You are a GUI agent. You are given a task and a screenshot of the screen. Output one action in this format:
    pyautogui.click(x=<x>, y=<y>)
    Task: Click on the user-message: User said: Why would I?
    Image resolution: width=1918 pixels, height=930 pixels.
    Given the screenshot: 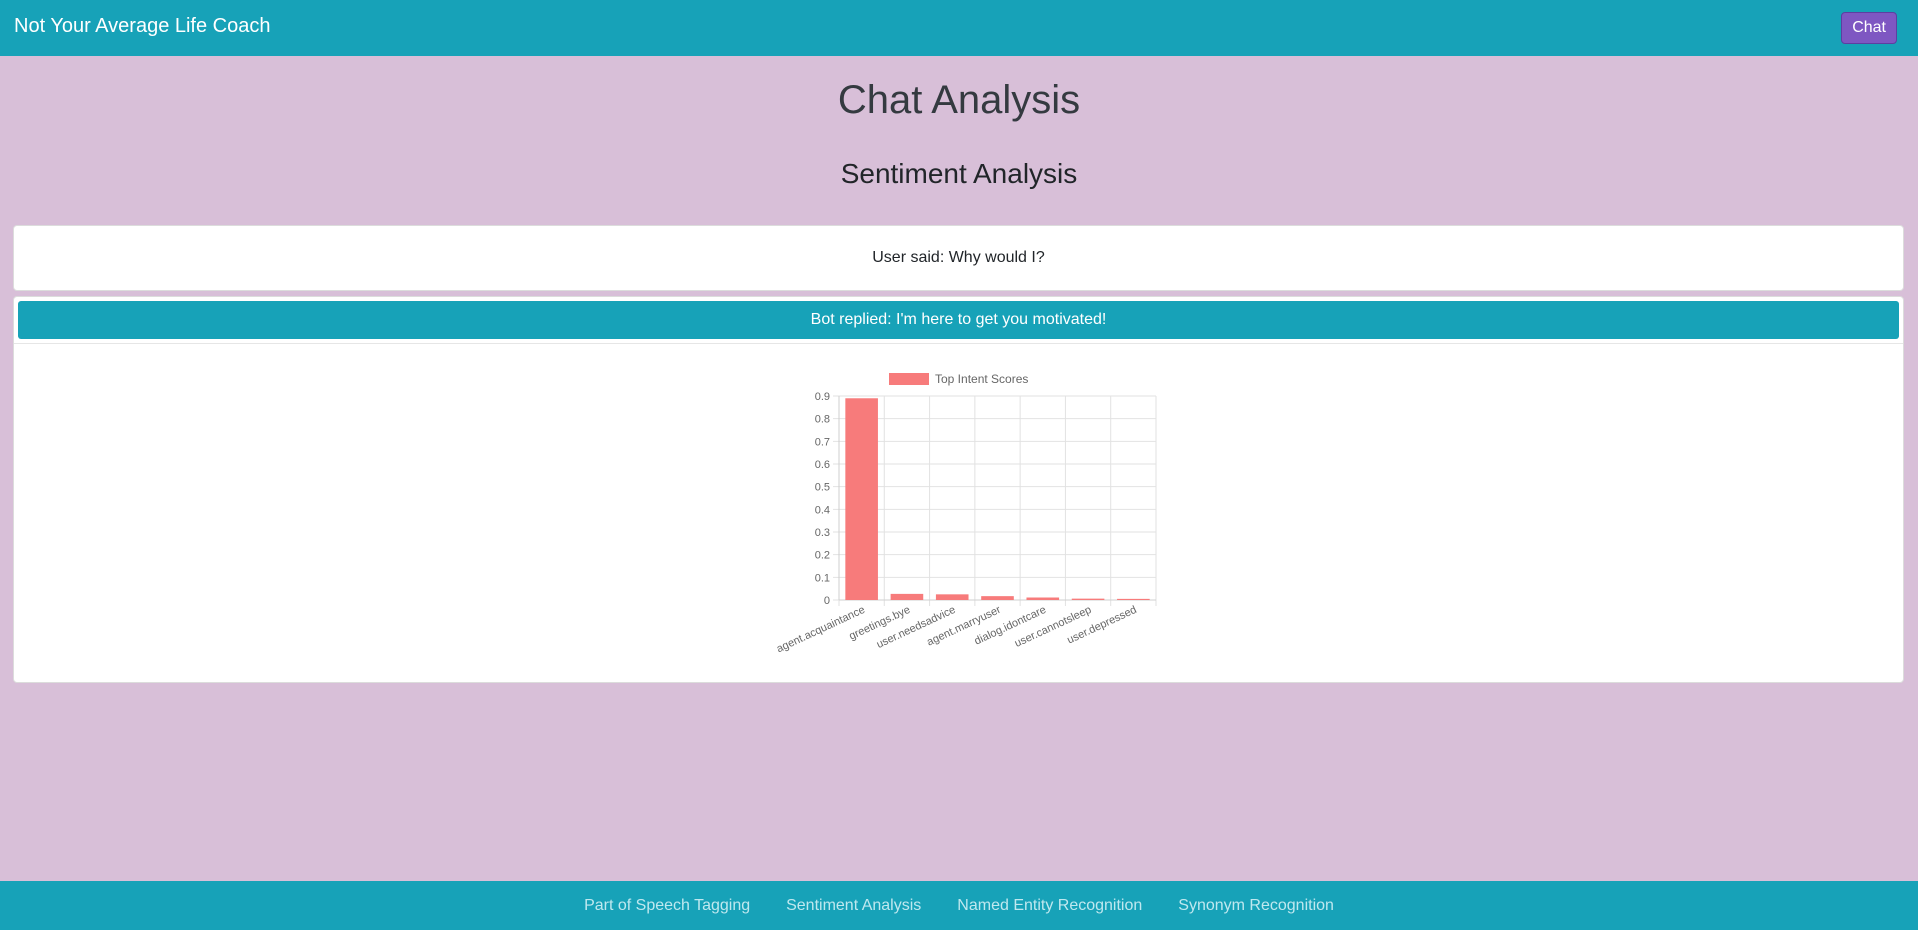 What is the action you would take?
    pyautogui.click(x=958, y=257)
    